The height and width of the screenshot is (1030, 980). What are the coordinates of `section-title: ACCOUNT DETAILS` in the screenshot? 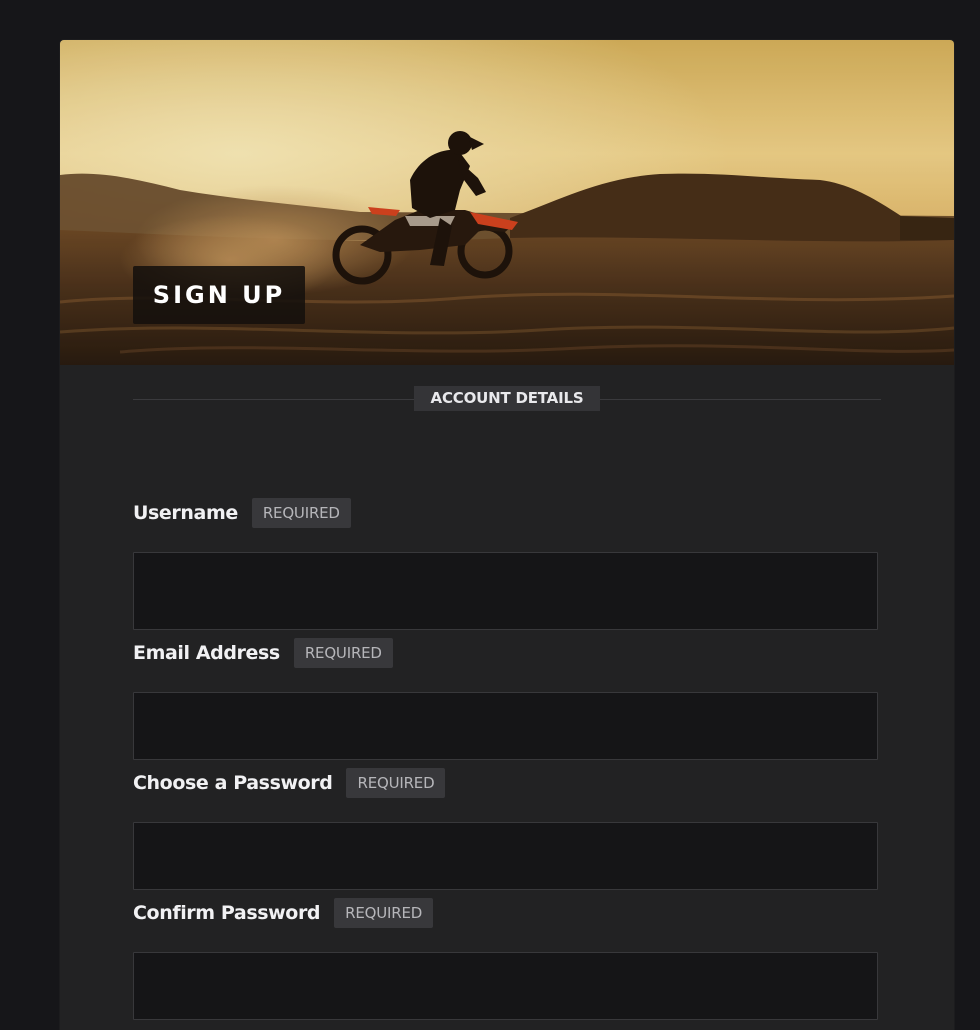 It's located at (507, 398).